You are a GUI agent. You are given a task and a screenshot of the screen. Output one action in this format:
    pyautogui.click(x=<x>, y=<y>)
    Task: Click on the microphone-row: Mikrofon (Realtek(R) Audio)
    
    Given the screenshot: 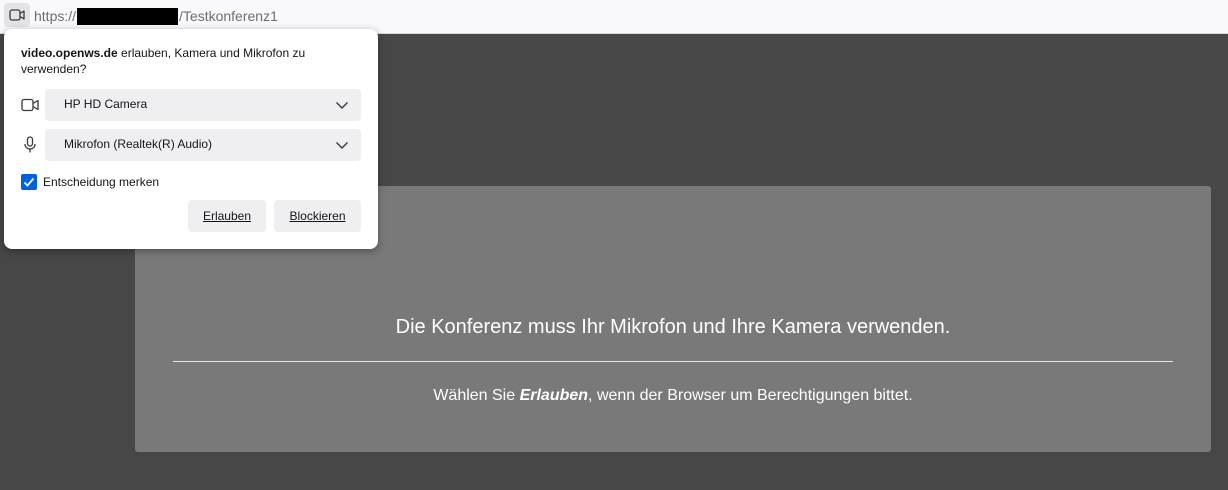 What is the action you would take?
    pyautogui.click(x=191, y=145)
    